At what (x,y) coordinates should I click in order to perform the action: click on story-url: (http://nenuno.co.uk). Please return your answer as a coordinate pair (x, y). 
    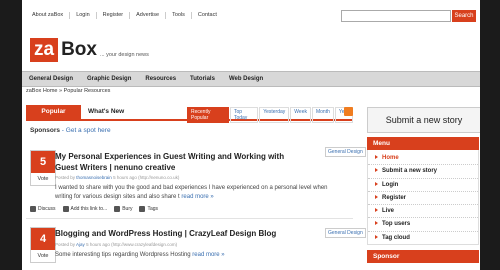
    Looking at the image, I should click on (159, 177).